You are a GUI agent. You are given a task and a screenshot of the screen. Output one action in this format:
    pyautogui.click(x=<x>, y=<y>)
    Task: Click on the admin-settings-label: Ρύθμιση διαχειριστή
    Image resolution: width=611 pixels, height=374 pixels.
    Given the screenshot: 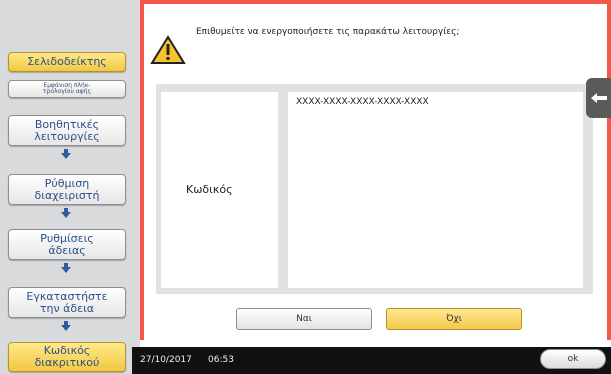 What is the action you would take?
    pyautogui.click(x=67, y=189)
    